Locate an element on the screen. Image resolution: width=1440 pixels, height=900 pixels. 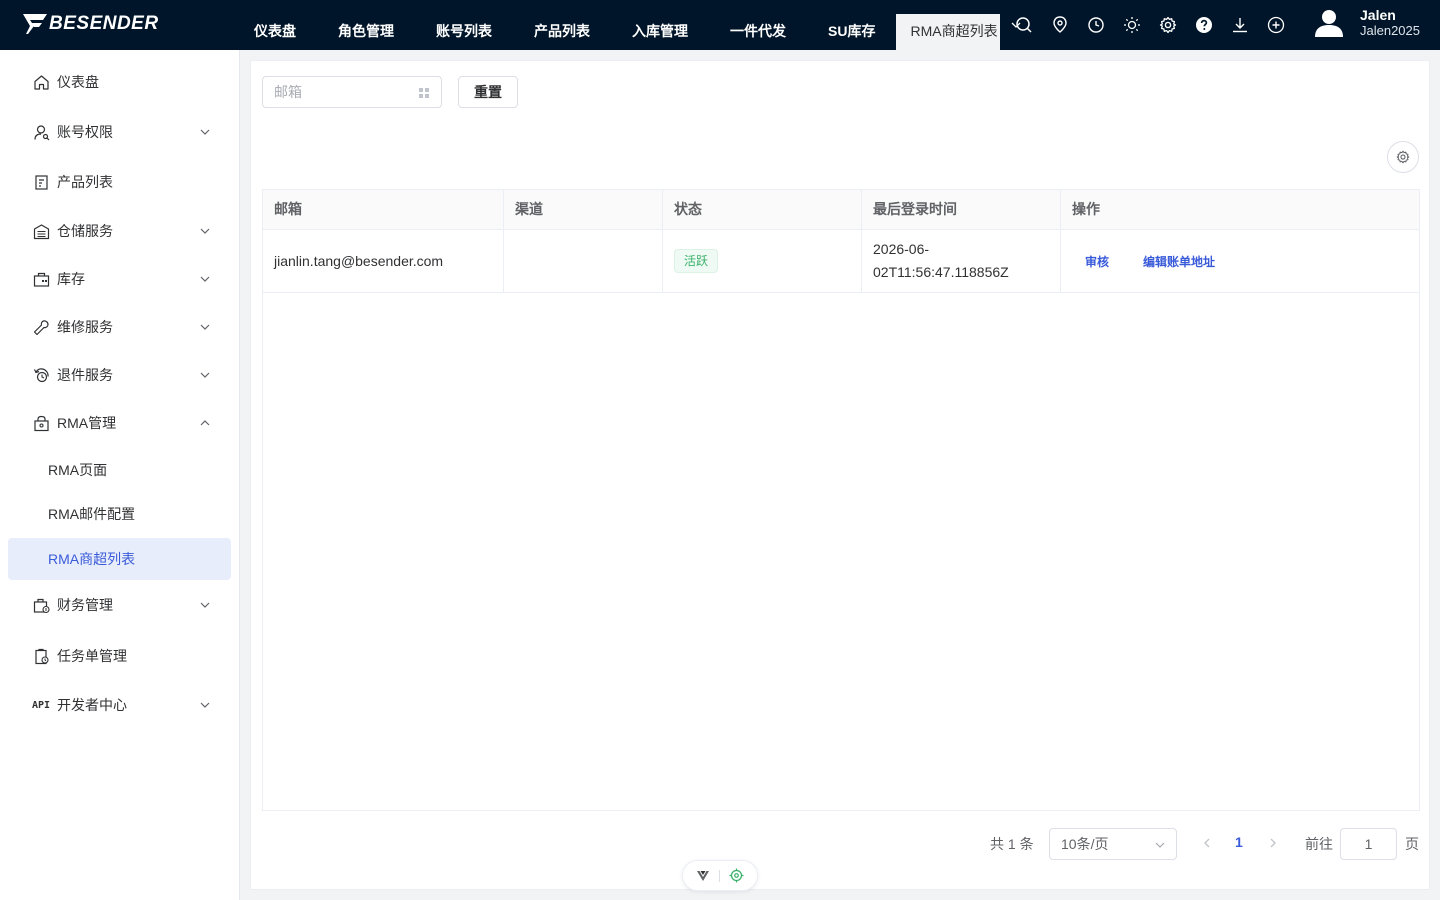
goto-page-input: 1 is located at coordinates (1368, 844).